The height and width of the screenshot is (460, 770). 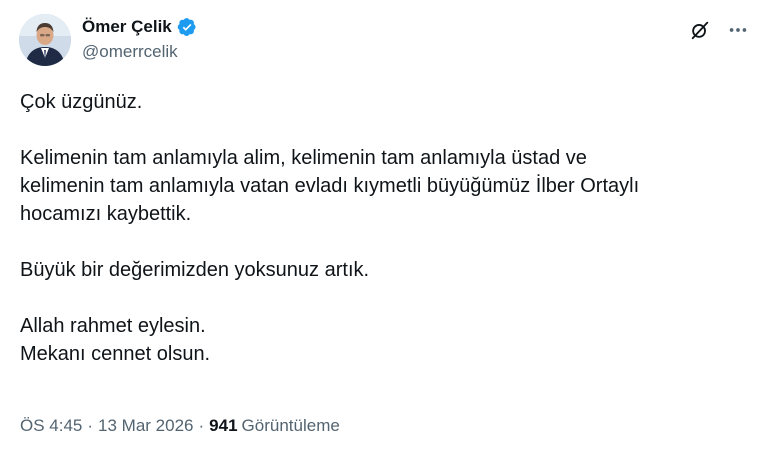 What do you see at coordinates (113, 326) in the screenshot?
I see `tweet-text-line: Allah rahmet eylesin.` at bounding box center [113, 326].